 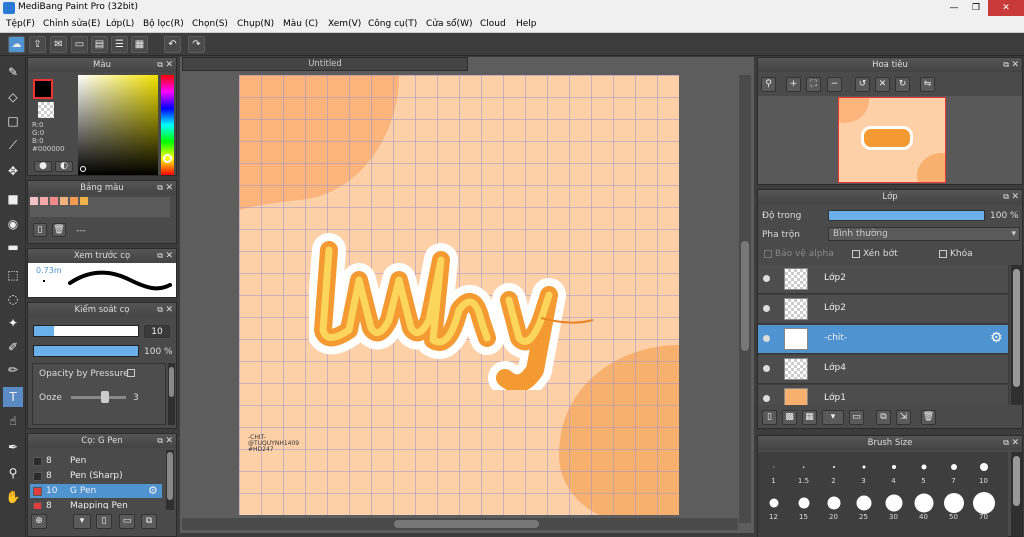 I want to click on menu-select: Chọn(S), so click(x=210, y=24).